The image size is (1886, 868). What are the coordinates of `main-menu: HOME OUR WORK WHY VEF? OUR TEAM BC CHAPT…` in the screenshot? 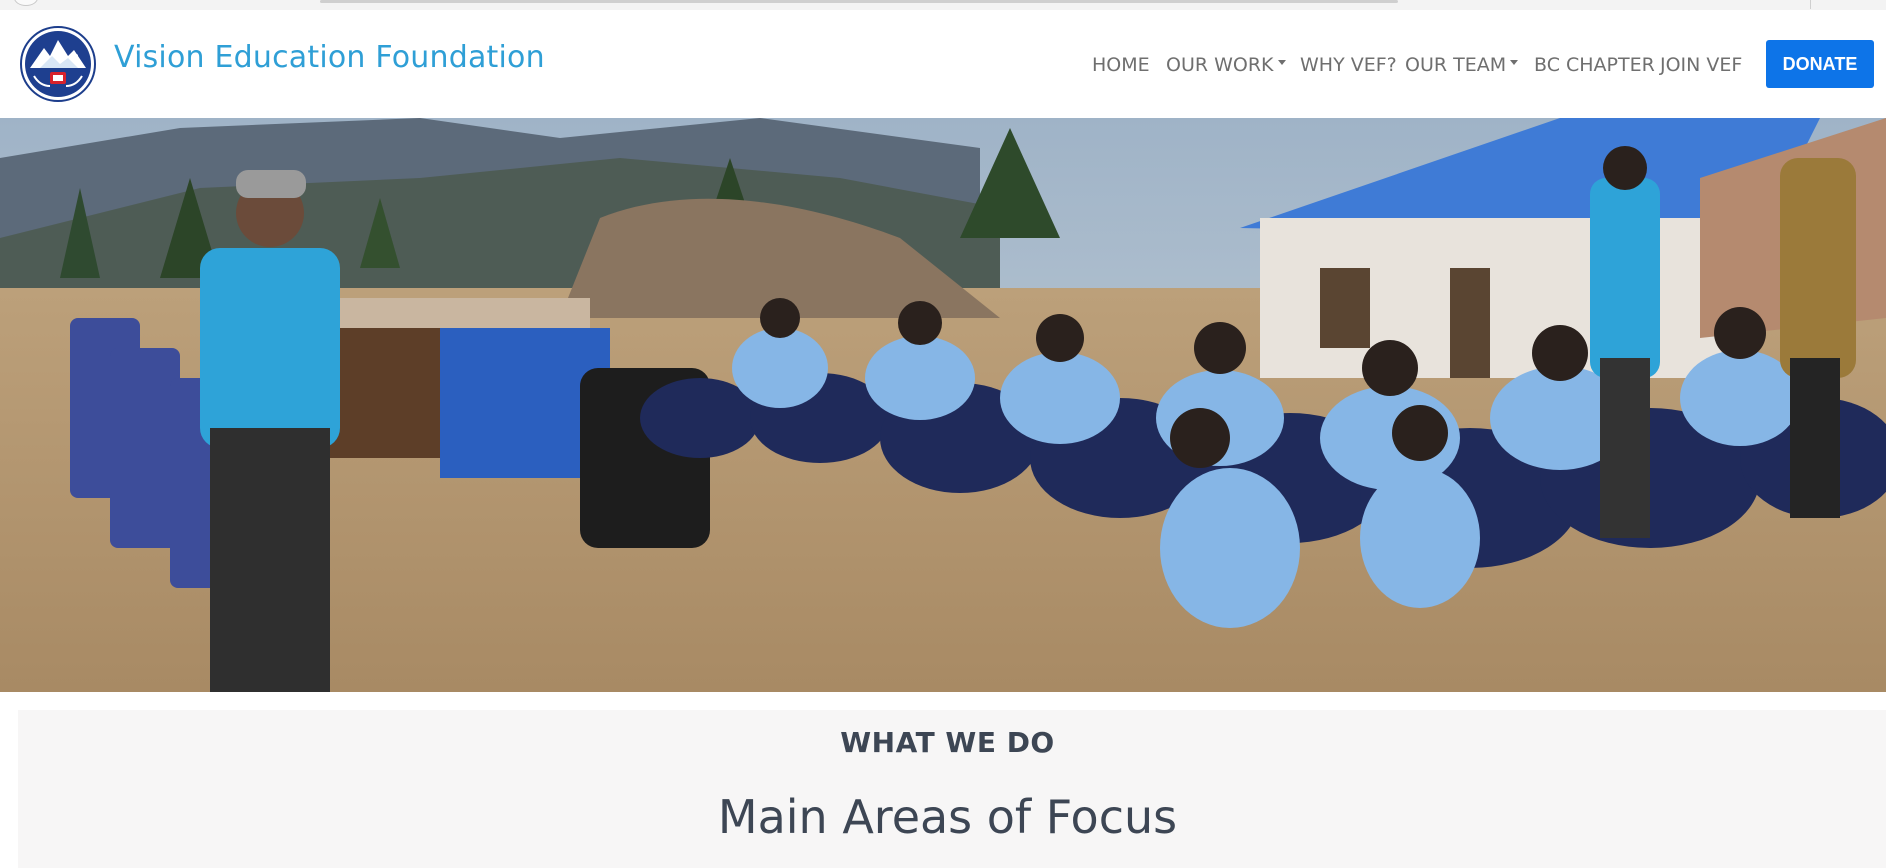 It's located at (943, 64).